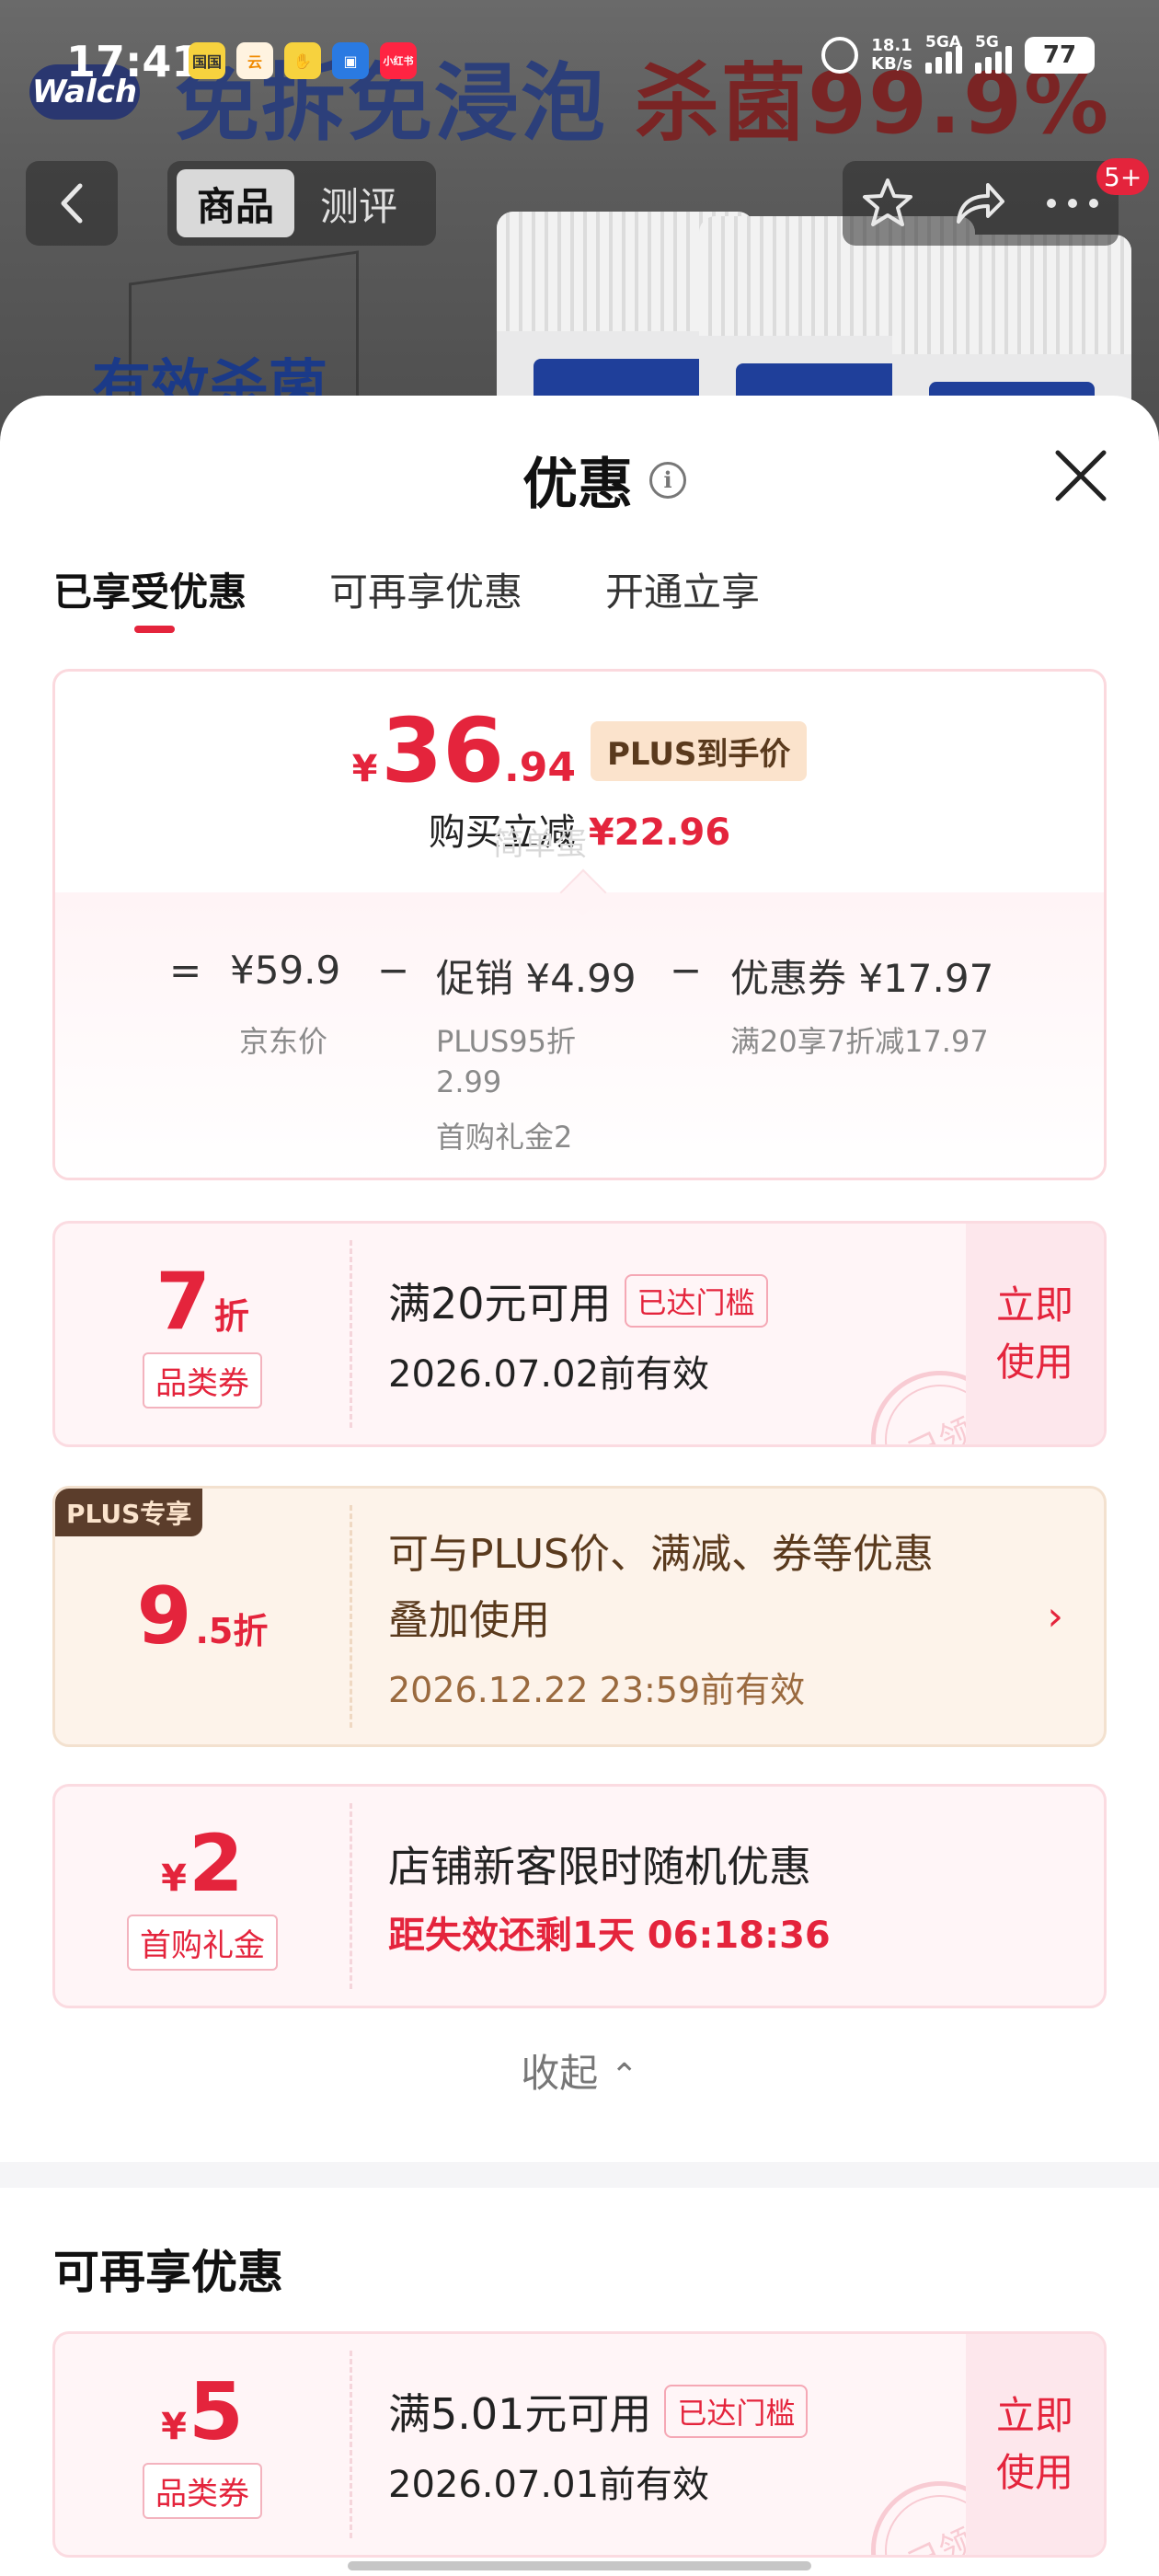  I want to click on app-notification-icon: 小红书, so click(398, 60).